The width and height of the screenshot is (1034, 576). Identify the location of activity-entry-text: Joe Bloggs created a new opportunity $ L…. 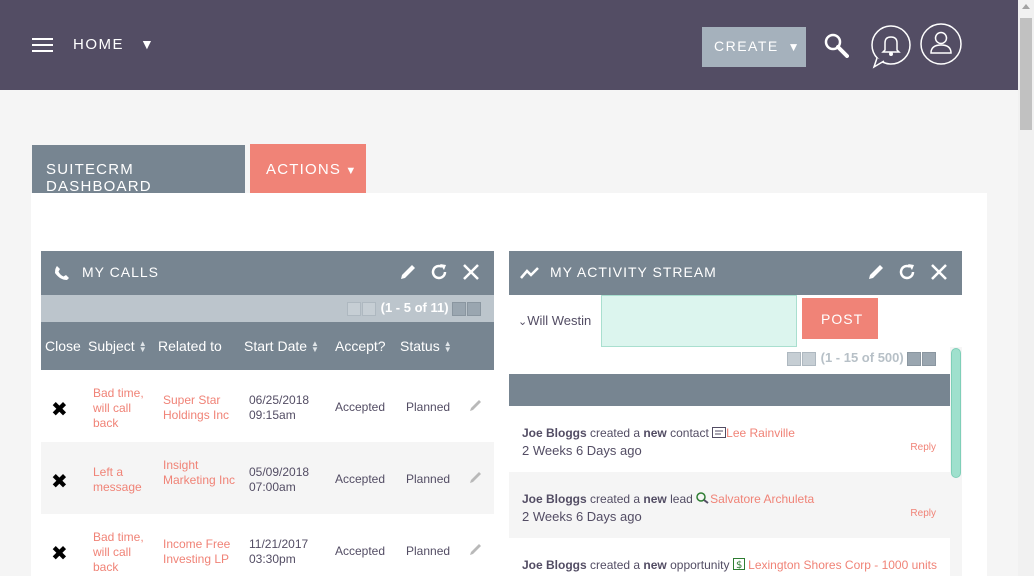
(729, 565).